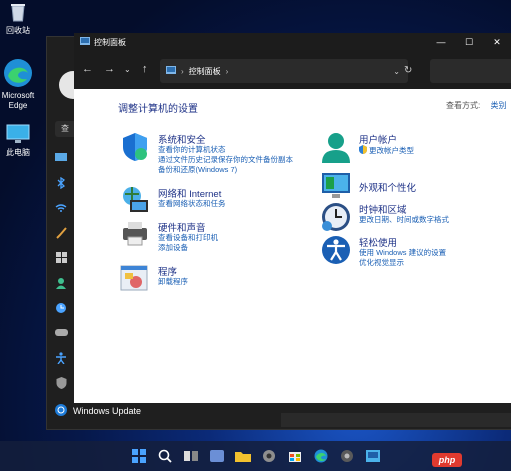 The height and width of the screenshot is (471, 511). Describe the element at coordinates (396, 71) in the screenshot. I see `address-dropdown-icon: ⌄` at that location.